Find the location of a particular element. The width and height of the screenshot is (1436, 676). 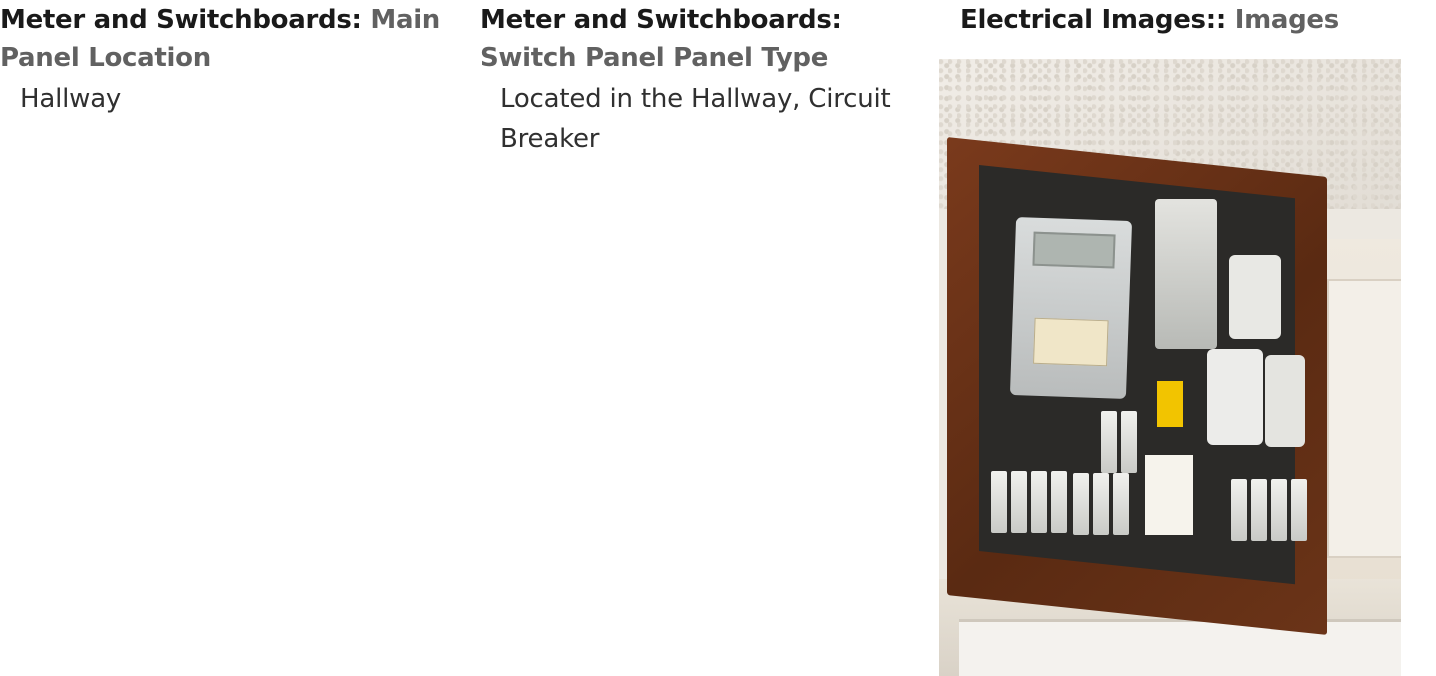

meter-display is located at coordinates (1074, 250).